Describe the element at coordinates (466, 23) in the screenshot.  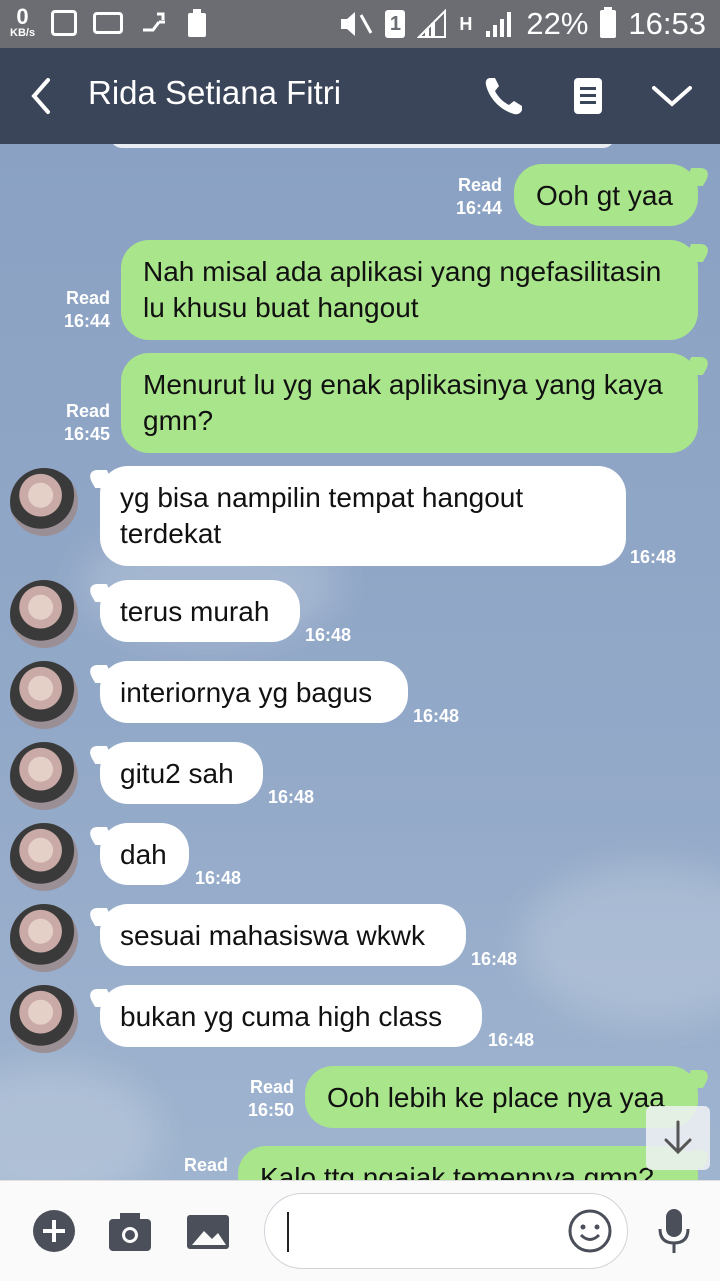
I see `network-type: H` at that location.